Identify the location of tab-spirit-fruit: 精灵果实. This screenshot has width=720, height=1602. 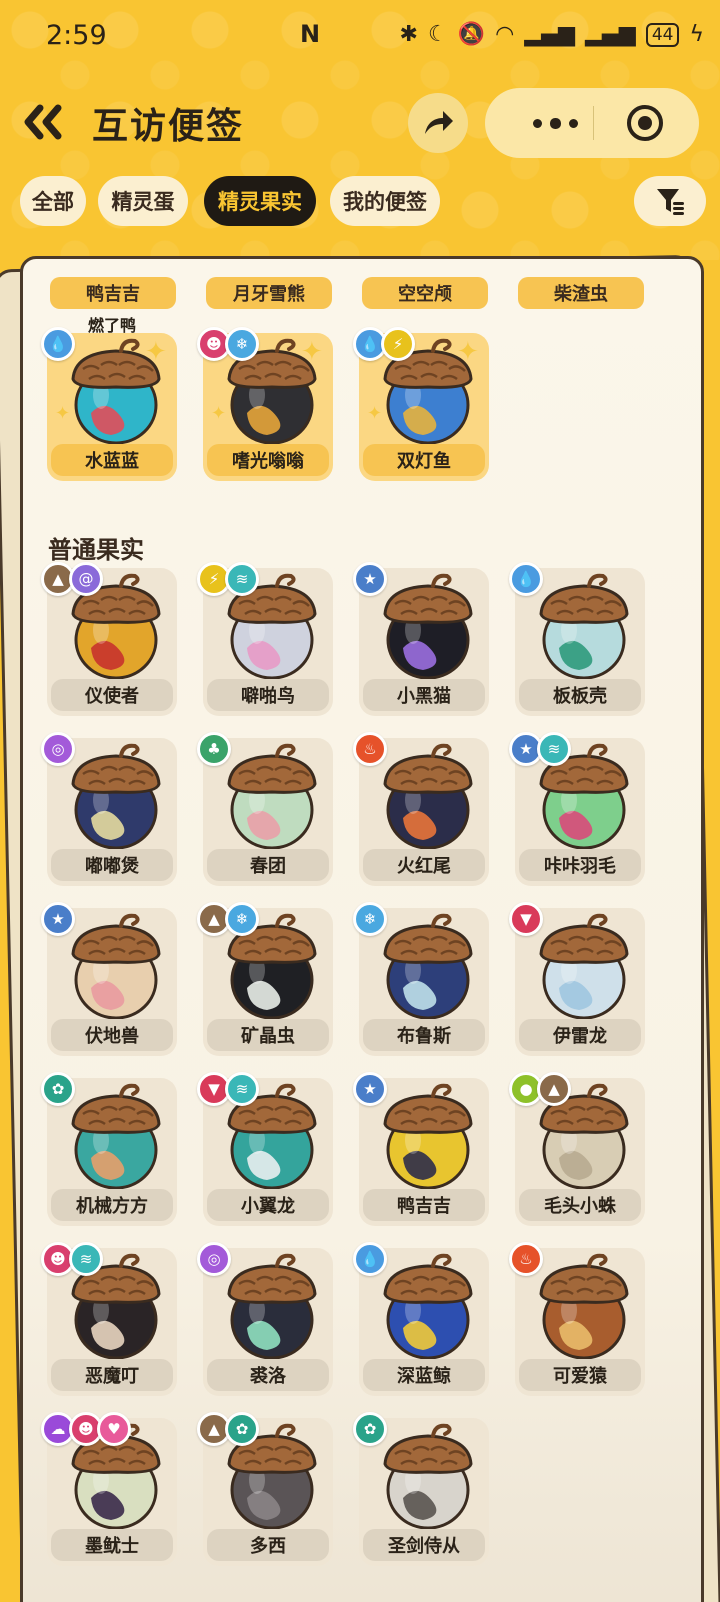
(260, 201).